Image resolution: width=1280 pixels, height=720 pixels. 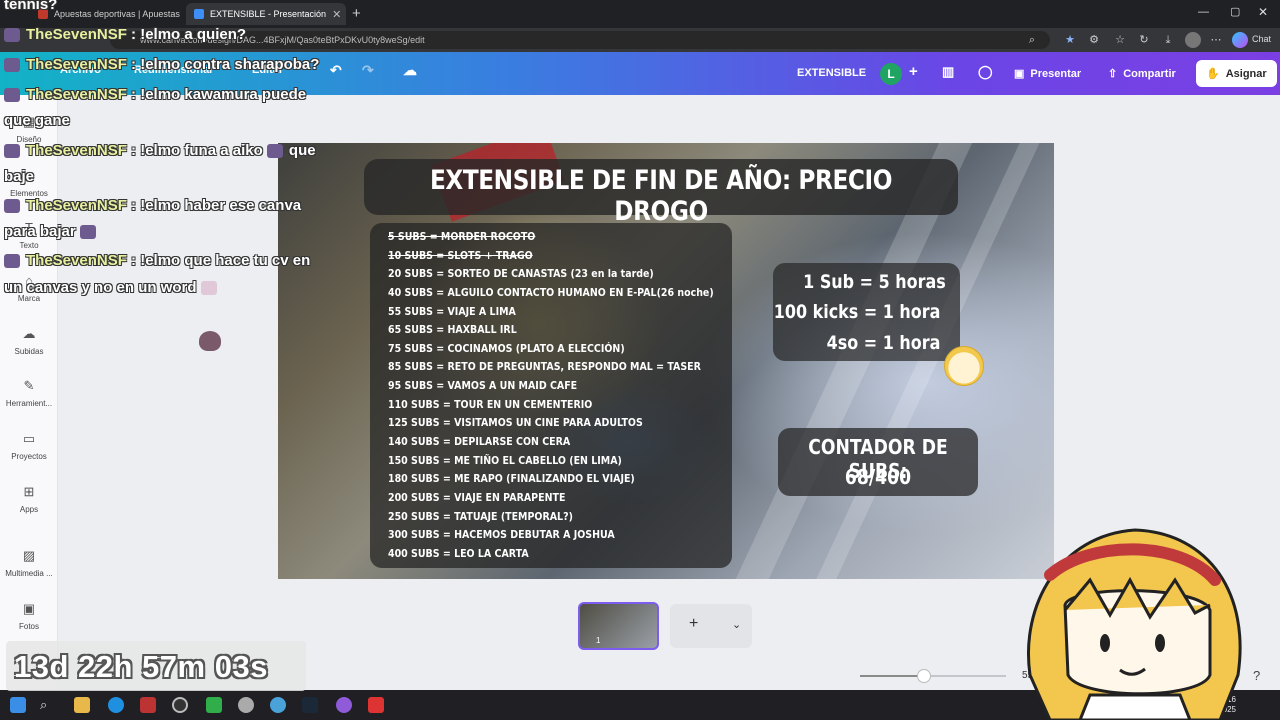 What do you see at coordinates (964, 366) in the screenshot?
I see `mascot-sticker` at bounding box center [964, 366].